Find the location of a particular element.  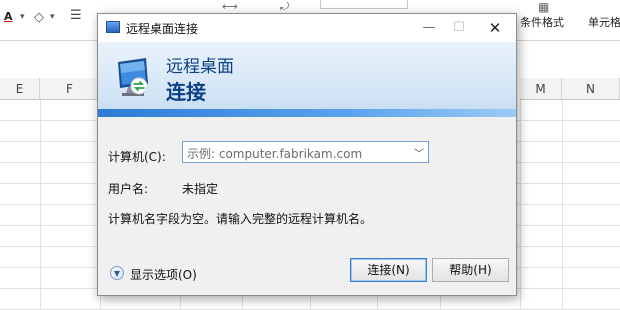

minimize-button: — is located at coordinates (429, 28).